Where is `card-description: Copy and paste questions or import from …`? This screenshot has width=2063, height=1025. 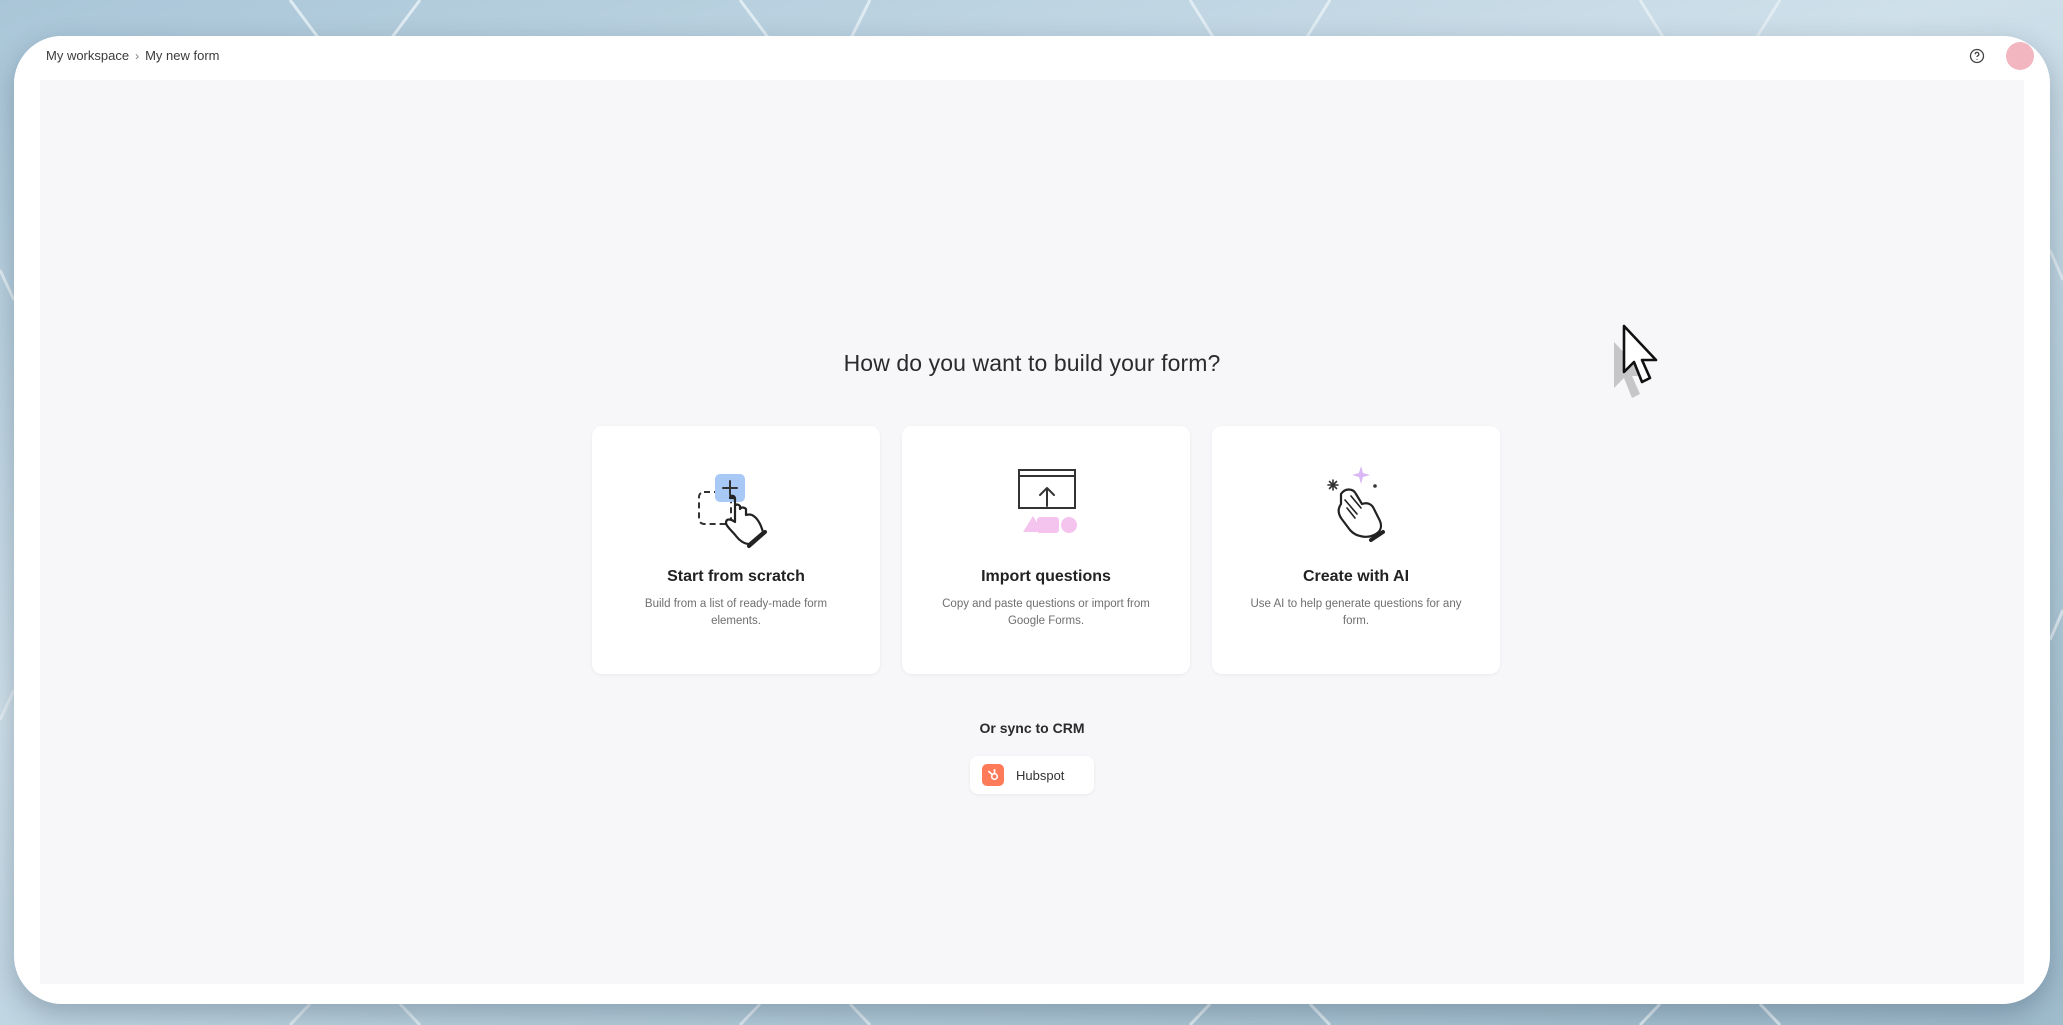
card-description: Copy and paste questions or import from … is located at coordinates (1046, 612).